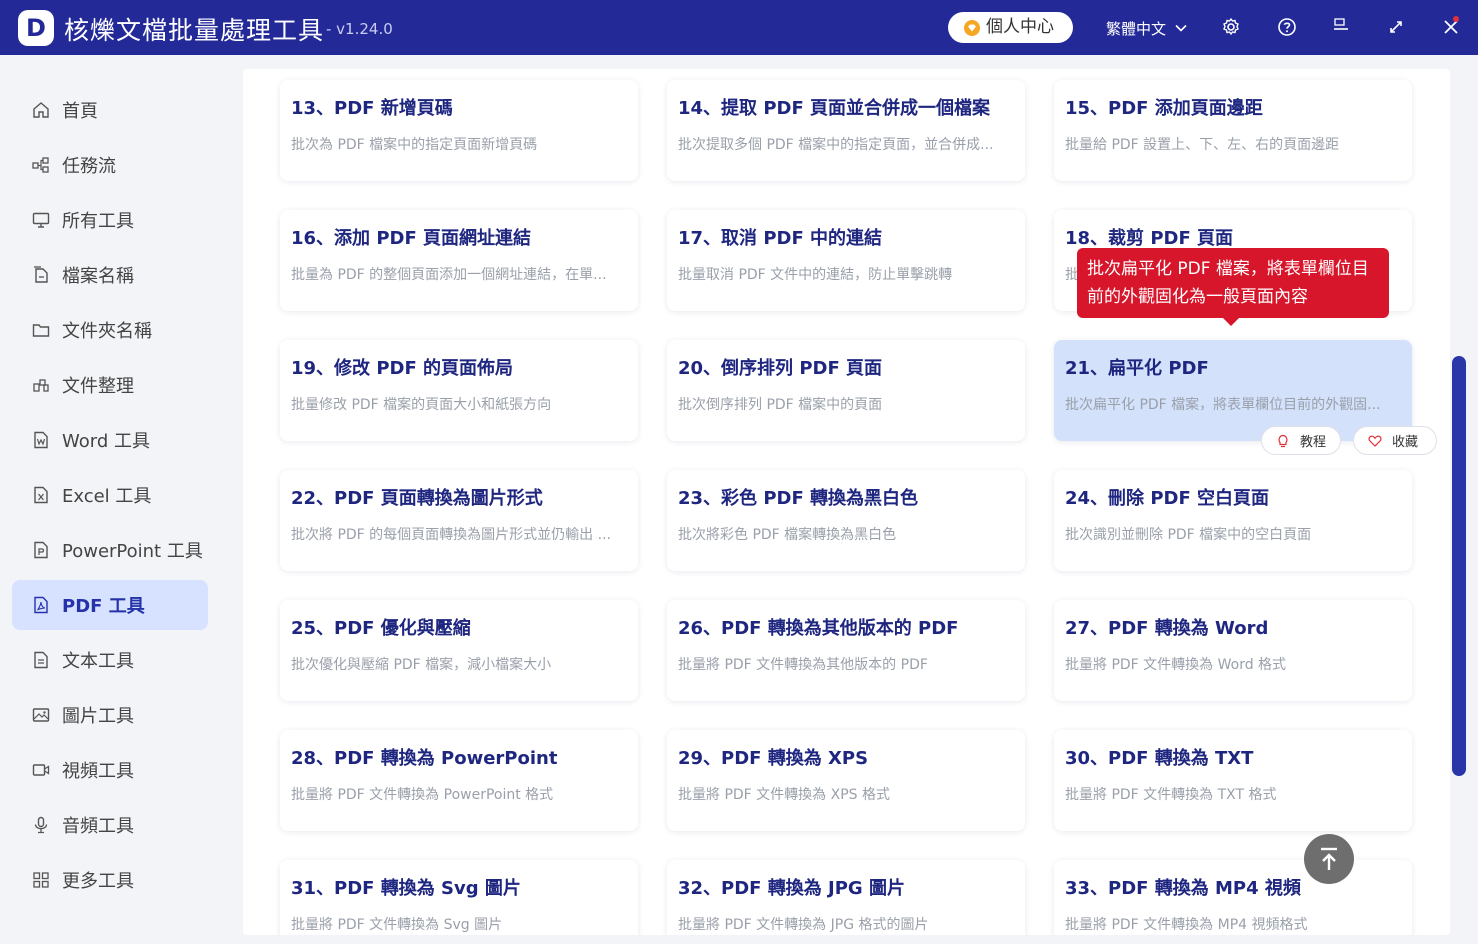 Image resolution: width=1478 pixels, height=944 pixels. Describe the element at coordinates (110, 165) in the screenshot. I see `sidebar-item-workflow: 任務流` at that location.